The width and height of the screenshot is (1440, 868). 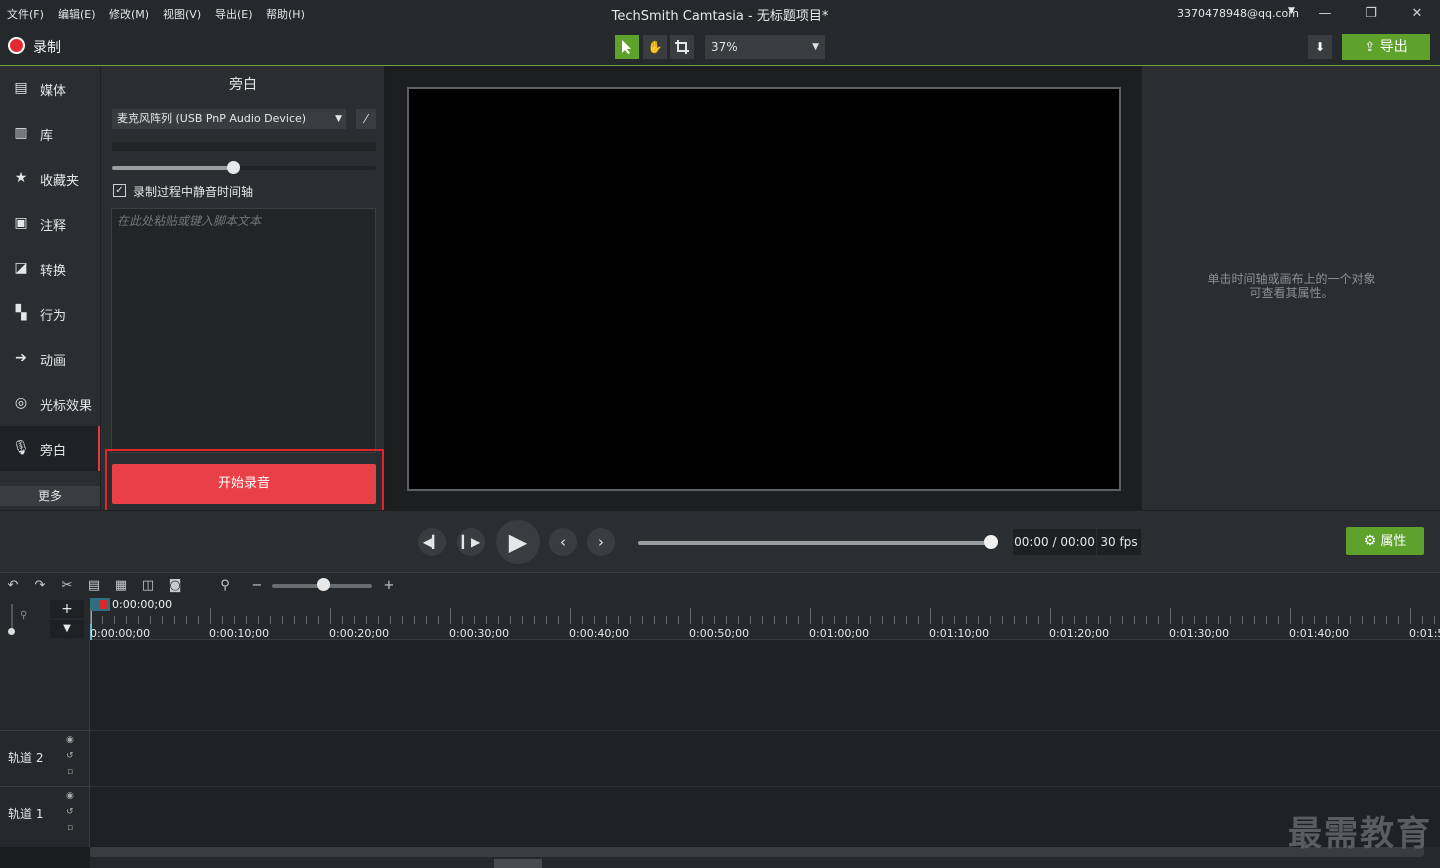 What do you see at coordinates (67, 629) in the screenshot?
I see `collapse-tracks-button: ▼` at bounding box center [67, 629].